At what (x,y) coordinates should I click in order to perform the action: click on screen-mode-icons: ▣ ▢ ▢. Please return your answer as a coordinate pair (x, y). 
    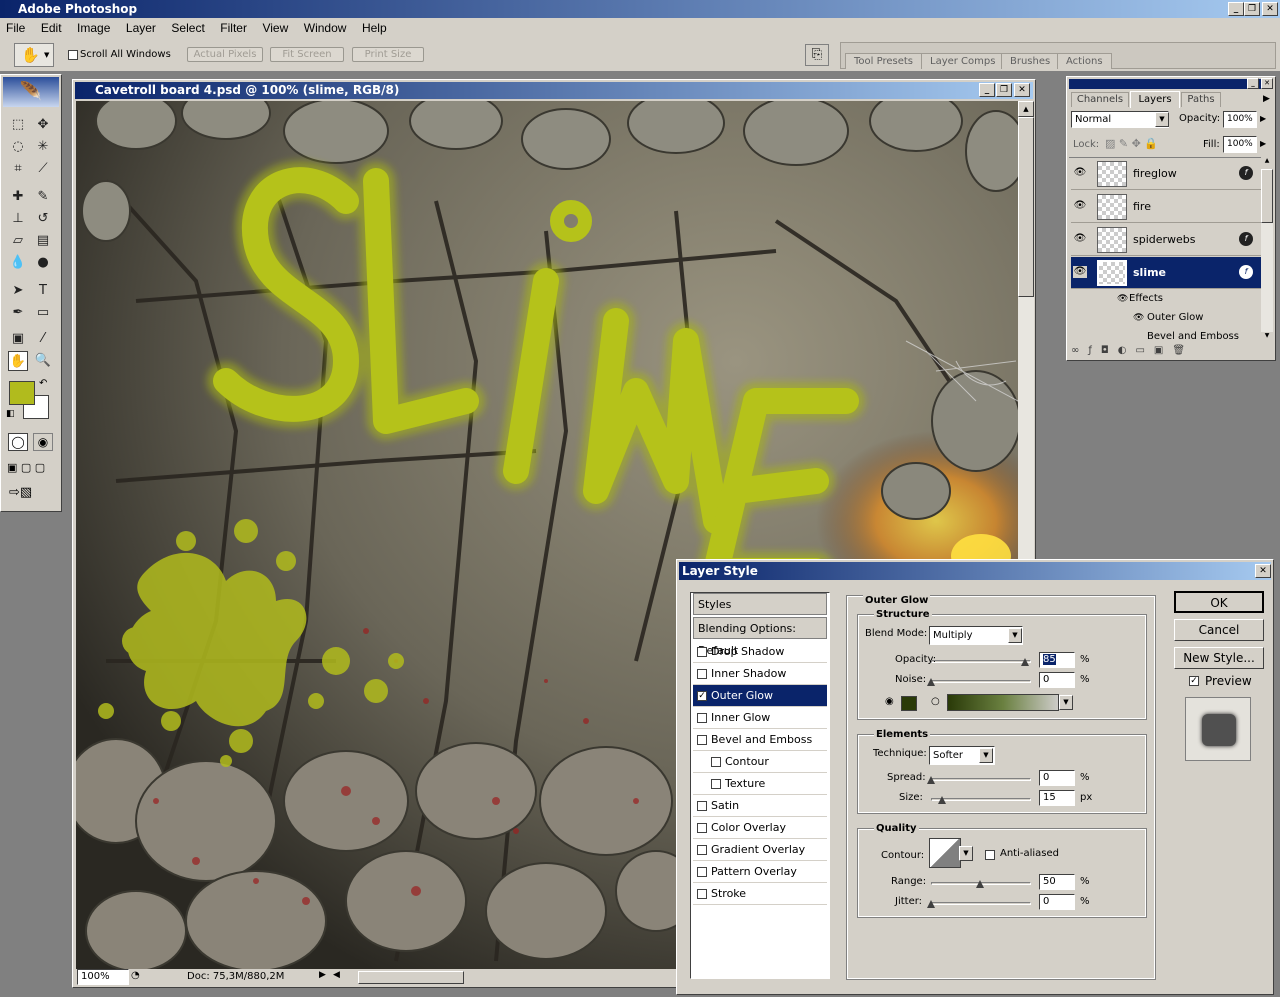
    Looking at the image, I should click on (26, 467).